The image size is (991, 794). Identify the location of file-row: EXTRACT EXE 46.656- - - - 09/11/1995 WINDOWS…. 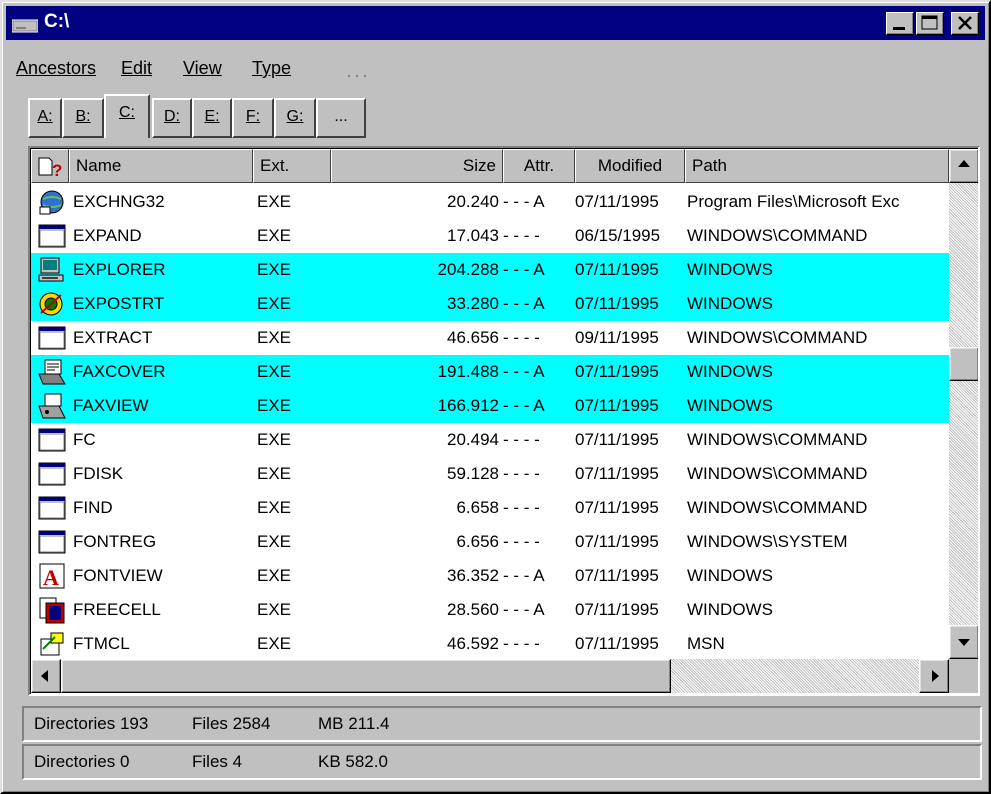
(490, 338).